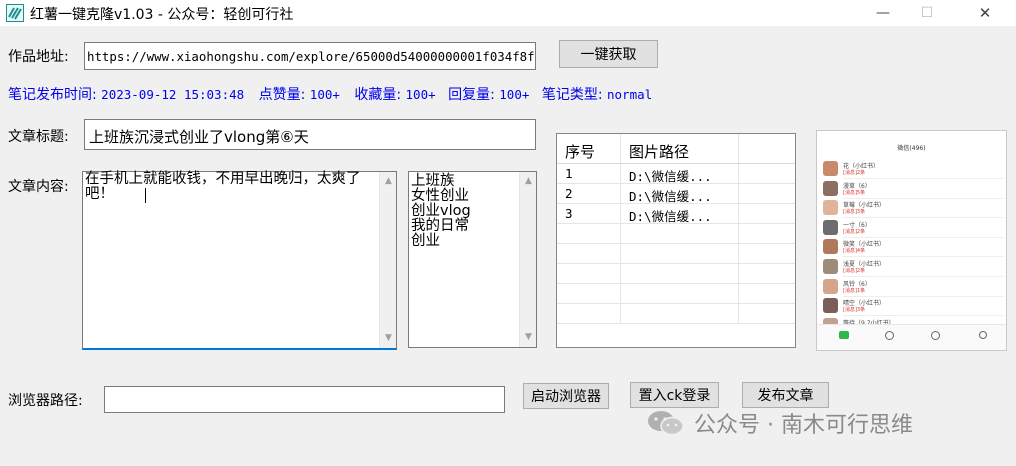 The height and width of the screenshot is (466, 1016). What do you see at coordinates (674, 395) in the screenshot?
I see `cookie-login-button: 置入ck登录` at bounding box center [674, 395].